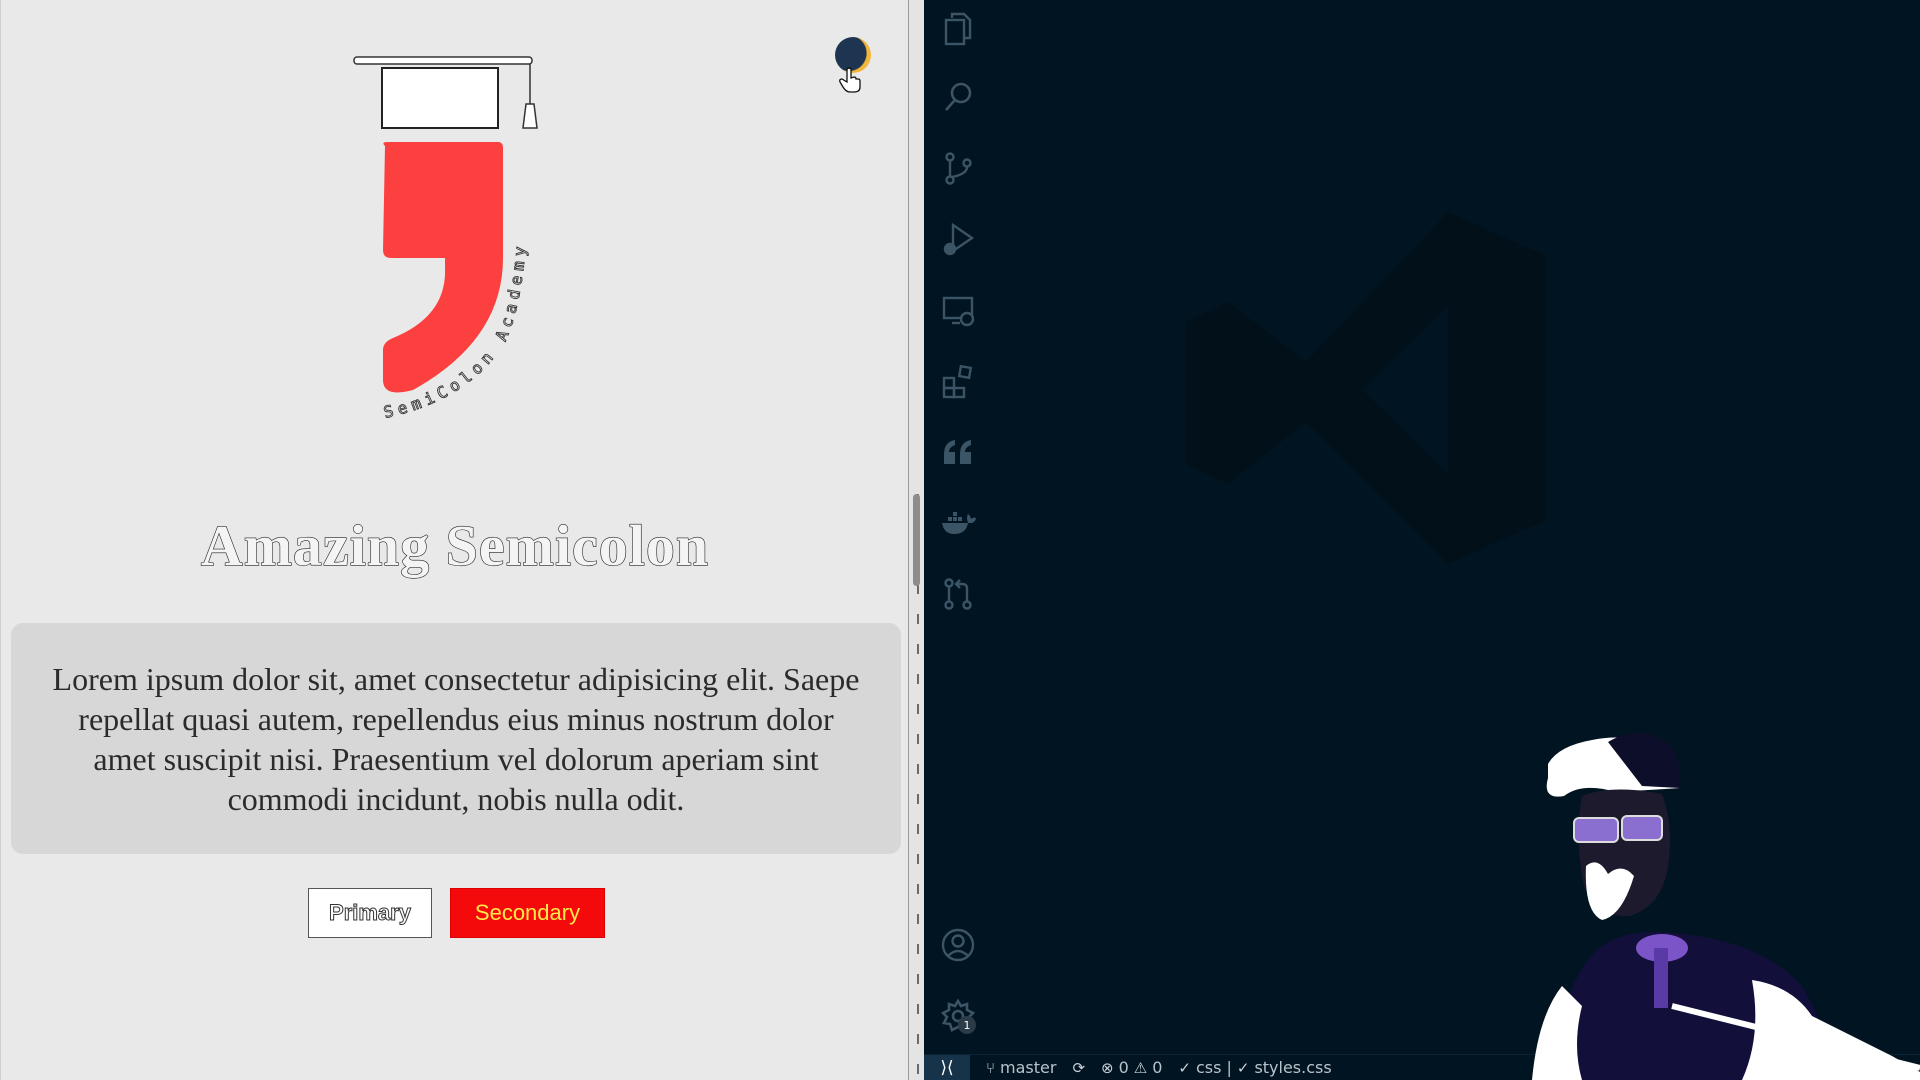 The width and height of the screenshot is (1920, 1080). What do you see at coordinates (1107, 1067) in the screenshot?
I see `error-icon: ⊗` at bounding box center [1107, 1067].